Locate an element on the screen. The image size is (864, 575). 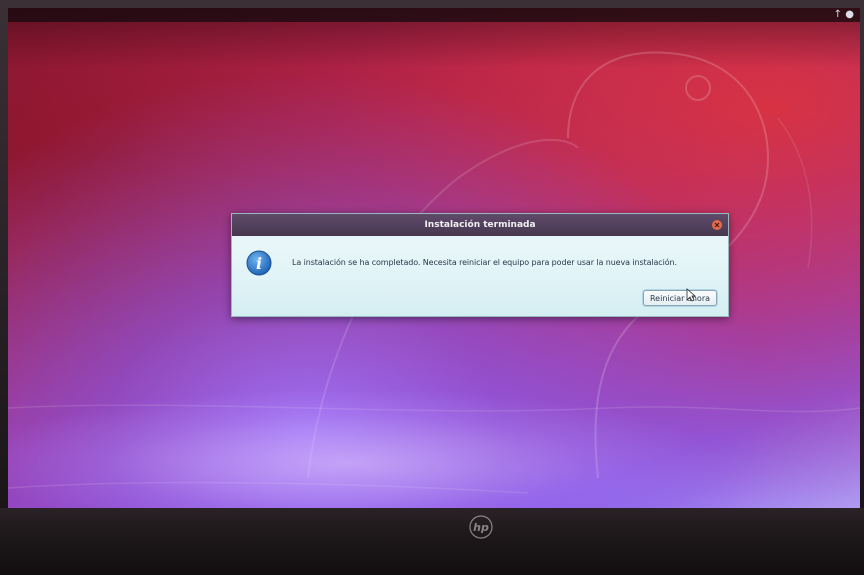
hp-logo: hp is located at coordinates (481, 527).